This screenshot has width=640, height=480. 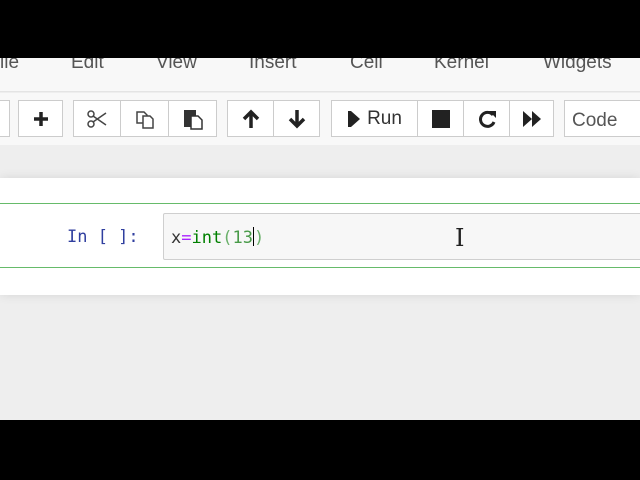 I want to click on code-cell: In [ ]: x=int(13), so click(x=320, y=235).